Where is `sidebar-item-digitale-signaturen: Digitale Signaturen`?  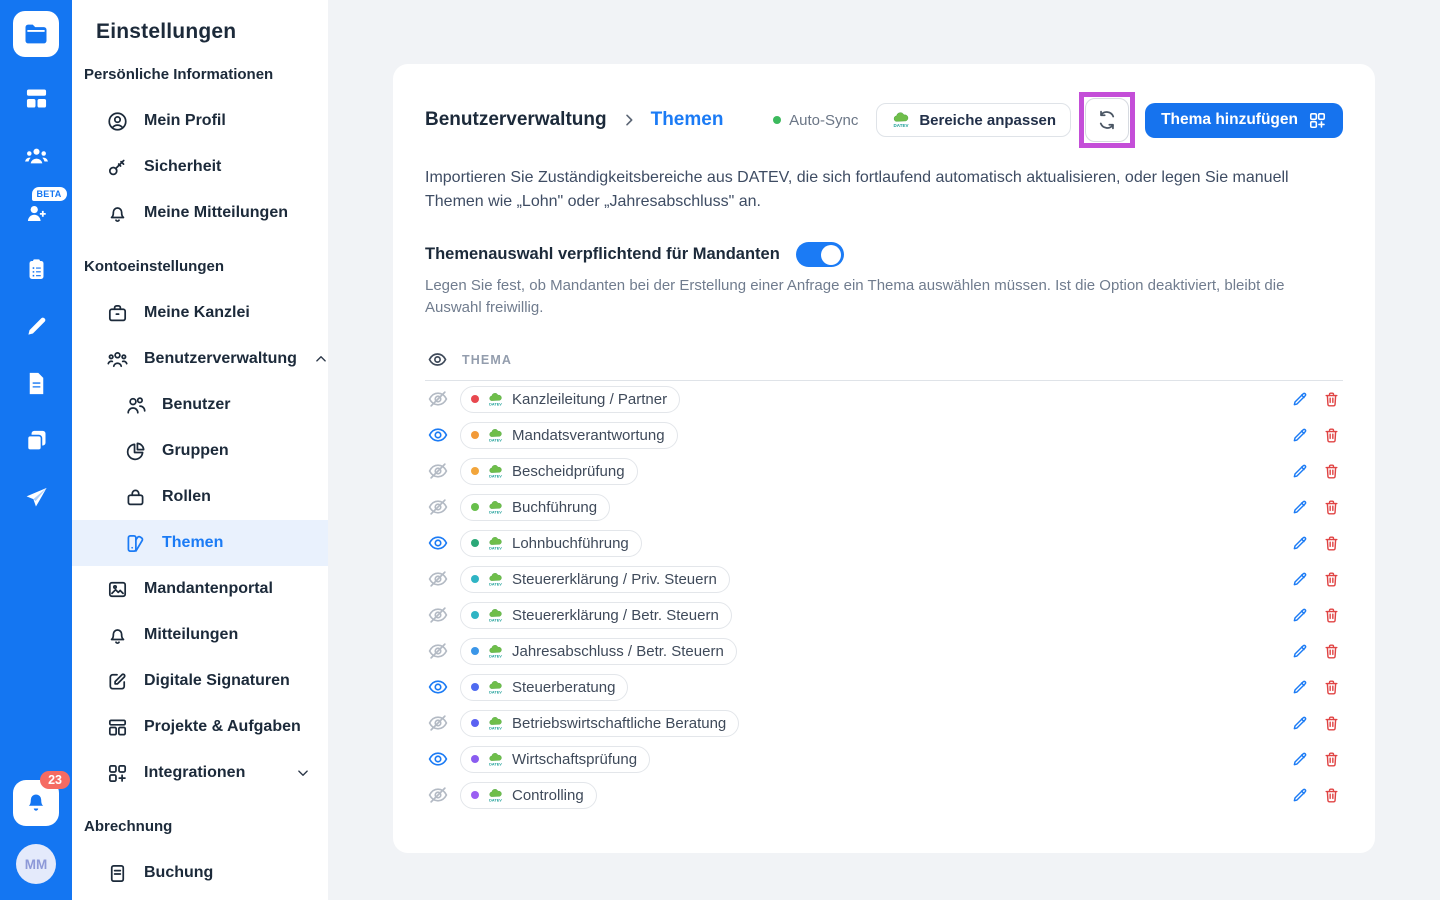 sidebar-item-digitale-signaturen: Digitale Signaturen is located at coordinates (200, 681).